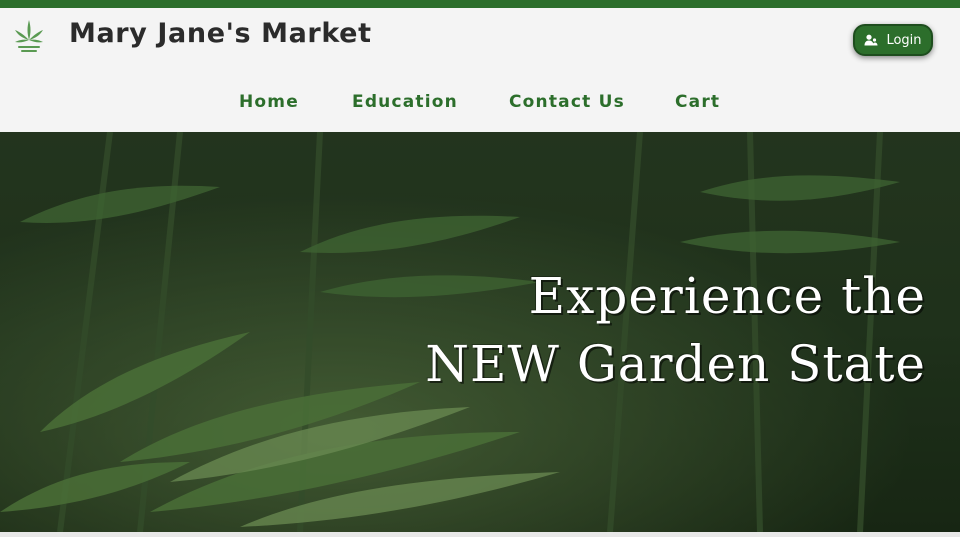 The image size is (960, 537). What do you see at coordinates (871, 40) in the screenshot?
I see `user-group-icon` at bounding box center [871, 40].